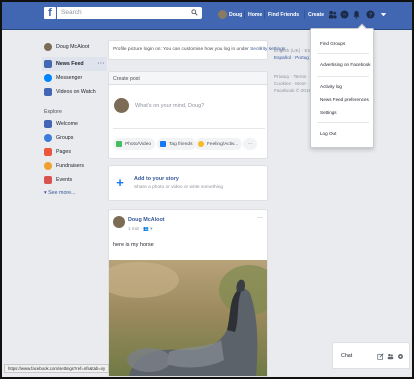  I want to click on account-dropdown-caret-icon, so click(383, 14).